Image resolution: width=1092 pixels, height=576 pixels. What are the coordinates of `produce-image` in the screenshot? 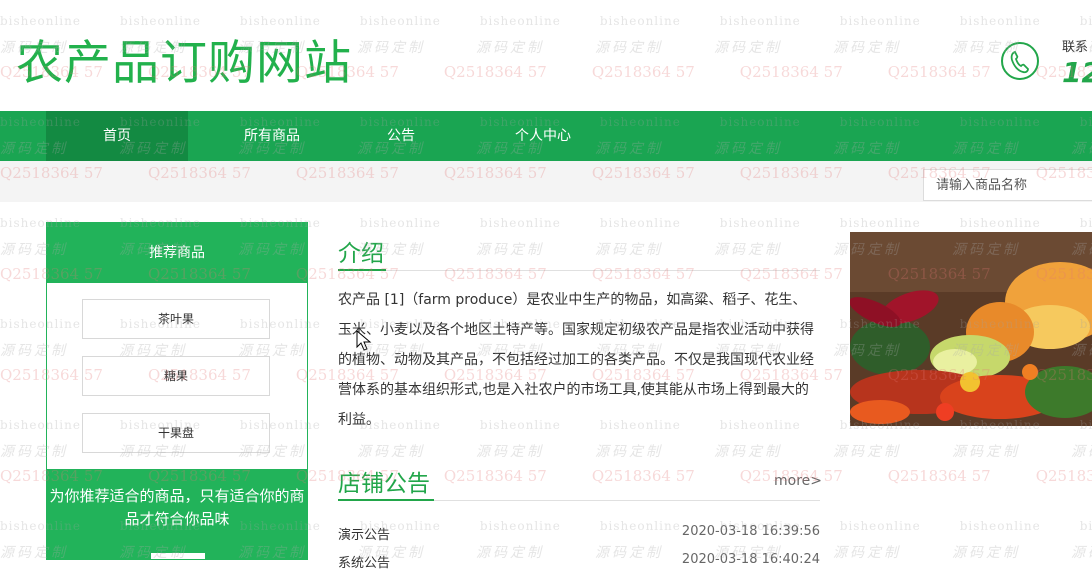 It's located at (971, 329).